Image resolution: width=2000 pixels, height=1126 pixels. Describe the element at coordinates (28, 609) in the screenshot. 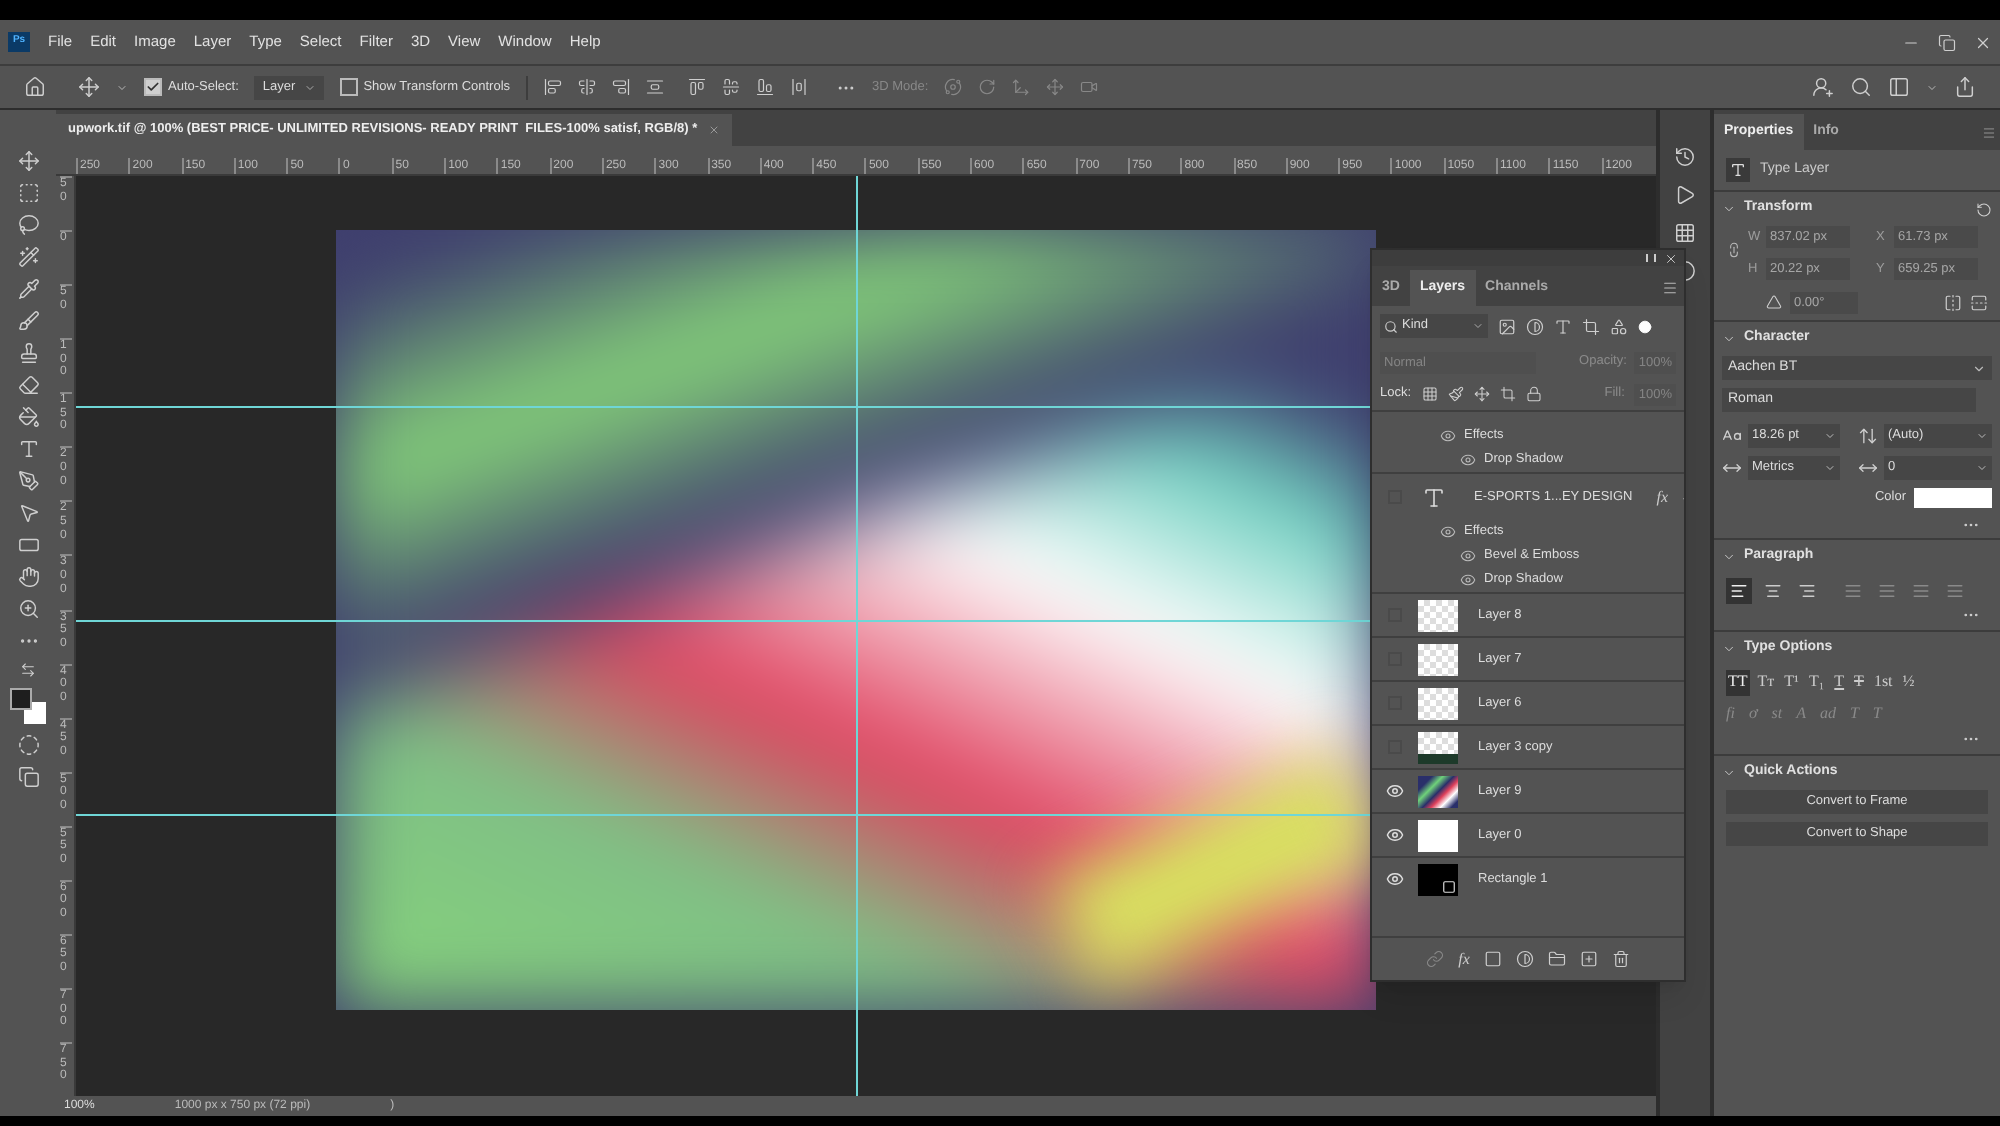

I see `zoom-tool-icon` at that location.